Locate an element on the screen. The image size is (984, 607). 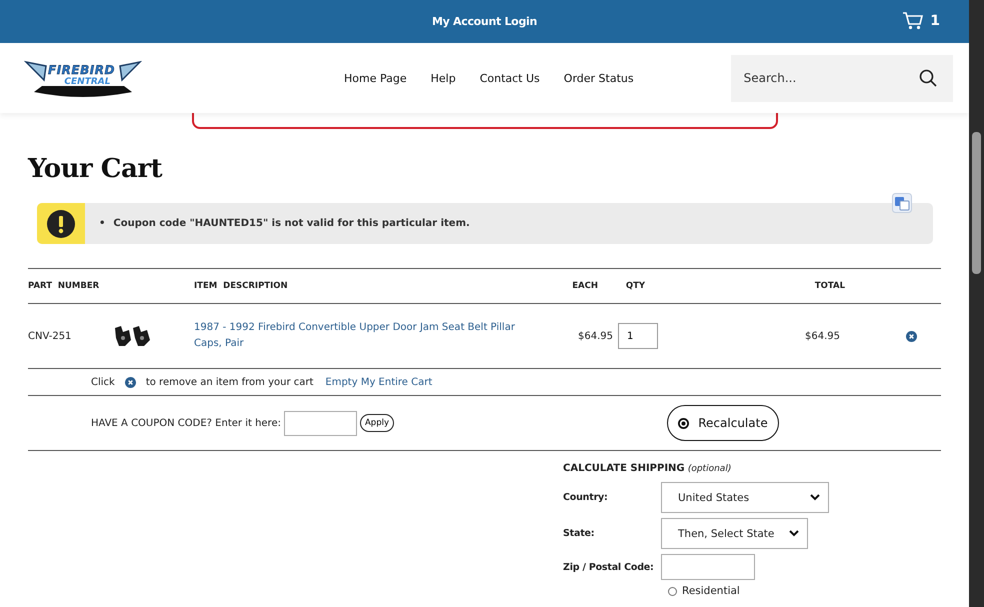
radio-dot-icon is located at coordinates (684, 423).